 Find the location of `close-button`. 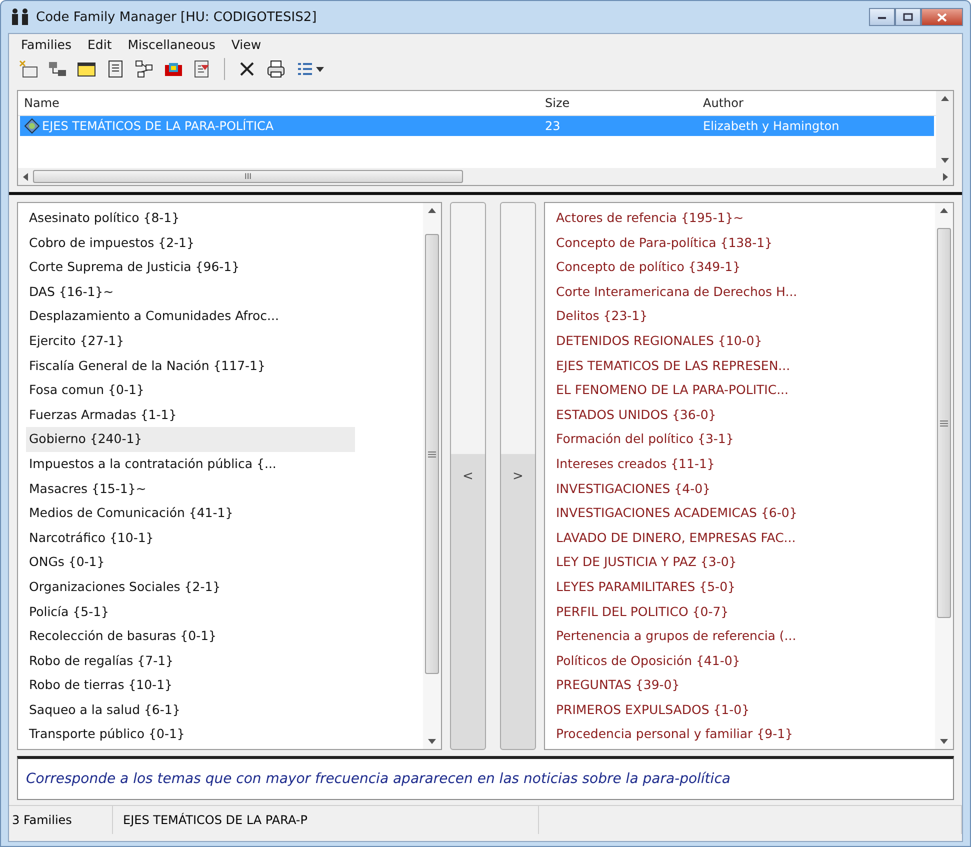

close-button is located at coordinates (942, 17).